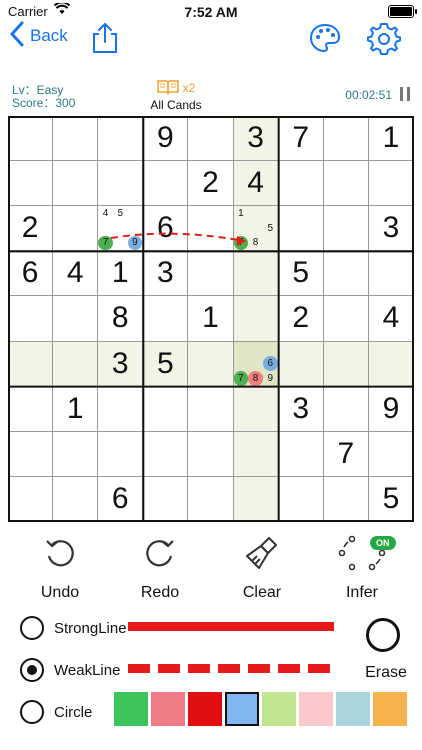  Describe the element at coordinates (176, 95) in the screenshot. I see `all-cands-button: x2 All Cands` at that location.